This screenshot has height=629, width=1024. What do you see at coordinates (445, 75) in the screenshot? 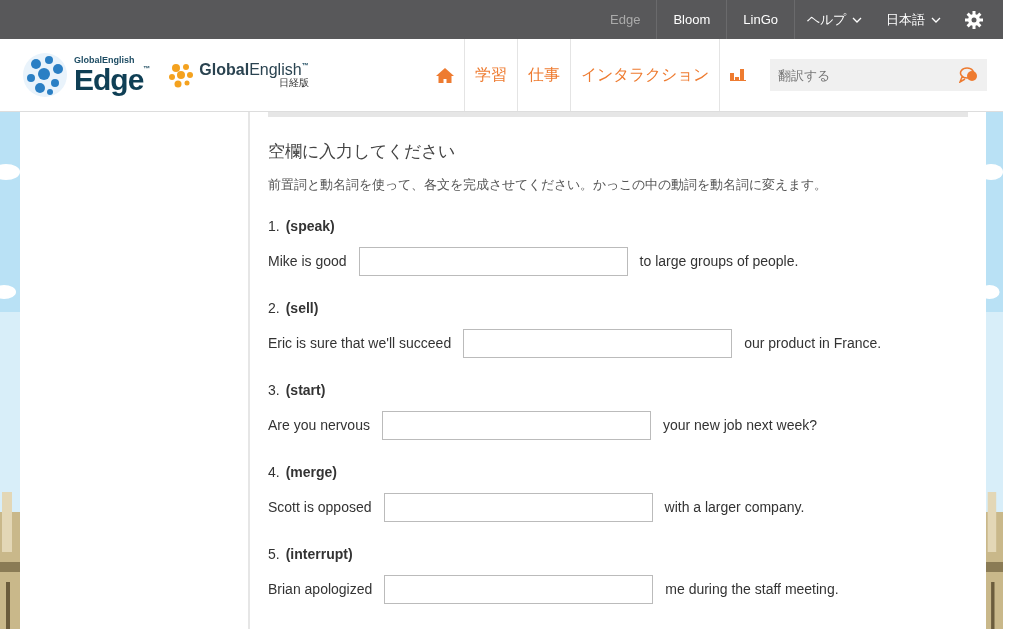
I see `home-icon` at bounding box center [445, 75].